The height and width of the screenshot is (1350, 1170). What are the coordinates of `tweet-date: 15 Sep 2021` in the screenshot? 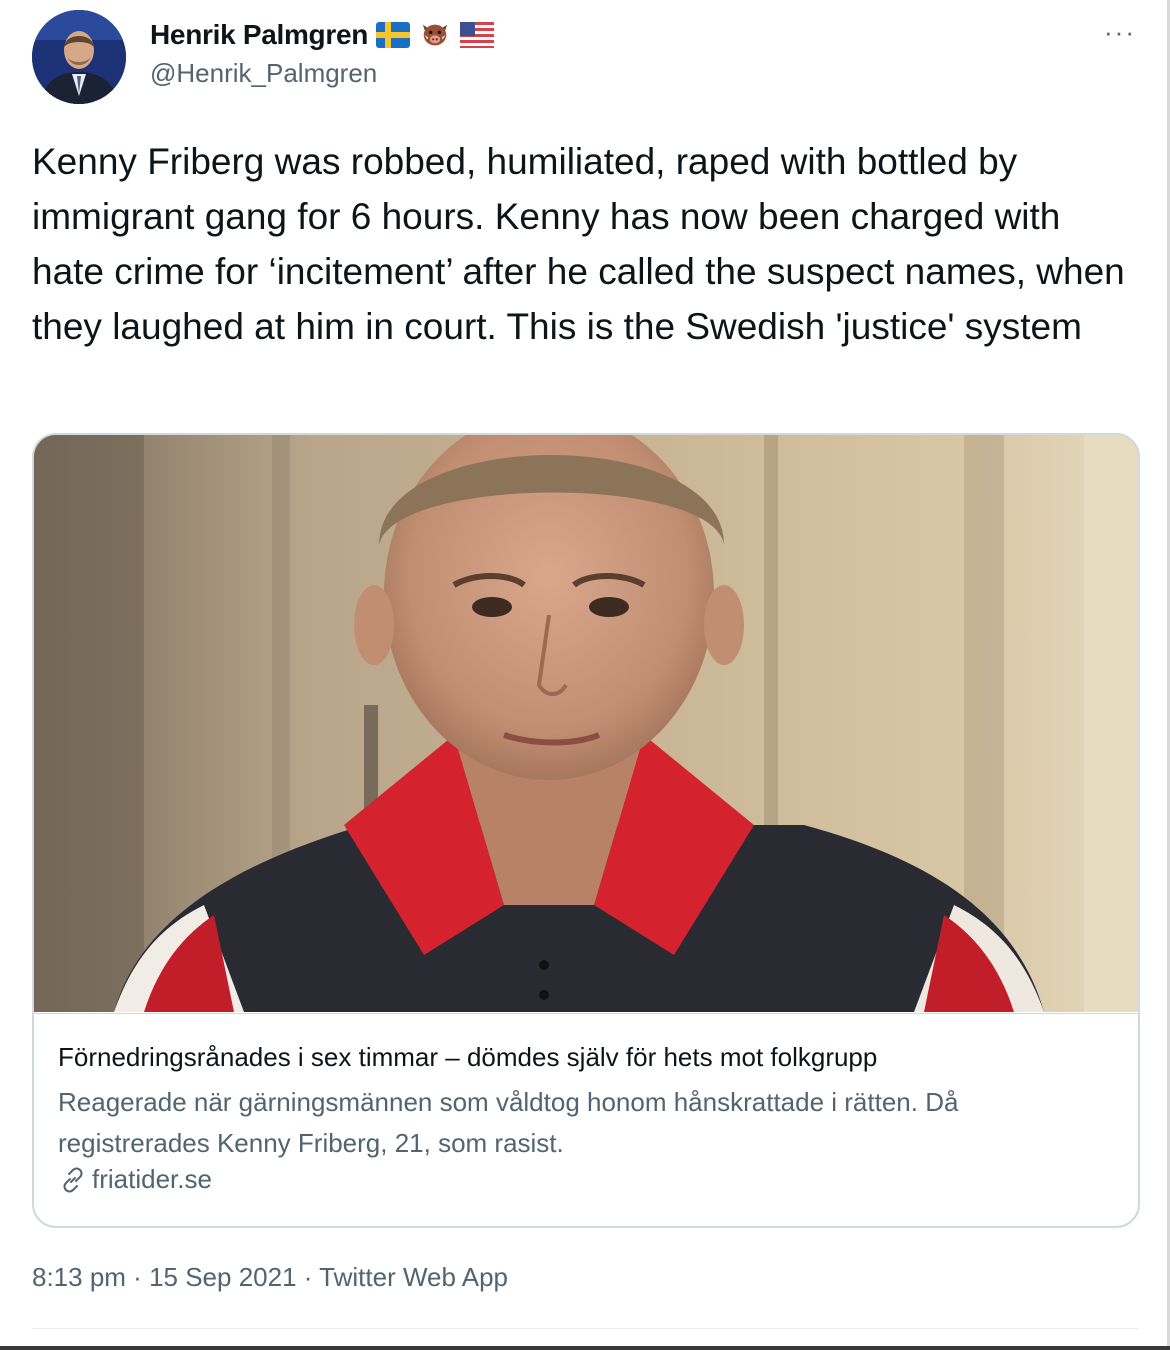 It's located at (222, 1277).